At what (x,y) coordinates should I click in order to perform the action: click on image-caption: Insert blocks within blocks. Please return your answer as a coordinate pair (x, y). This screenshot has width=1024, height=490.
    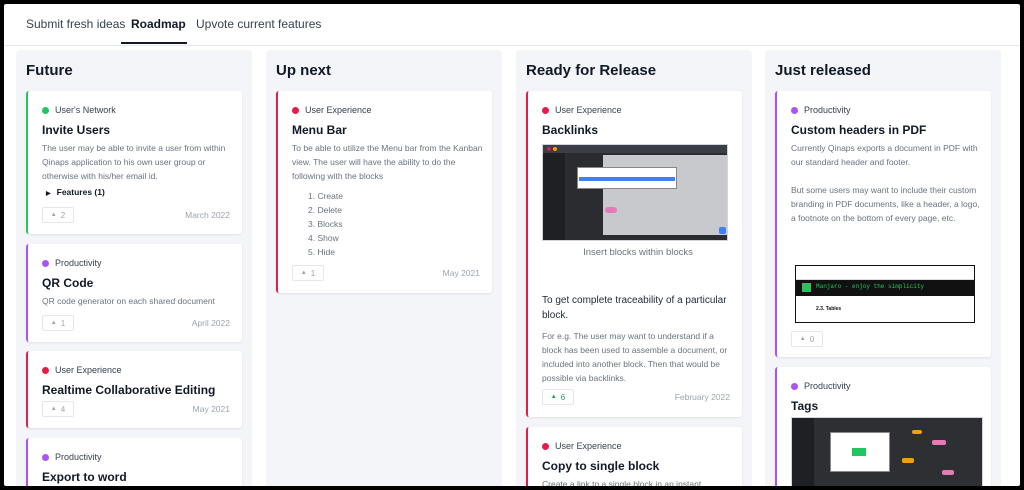
    Looking at the image, I should click on (638, 252).